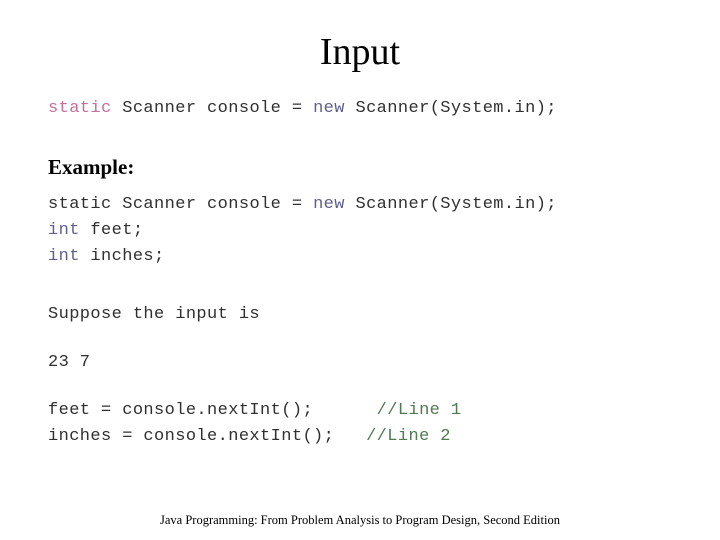  What do you see at coordinates (368, 387) in the screenshot?
I see `spacer-before-read-code` at bounding box center [368, 387].